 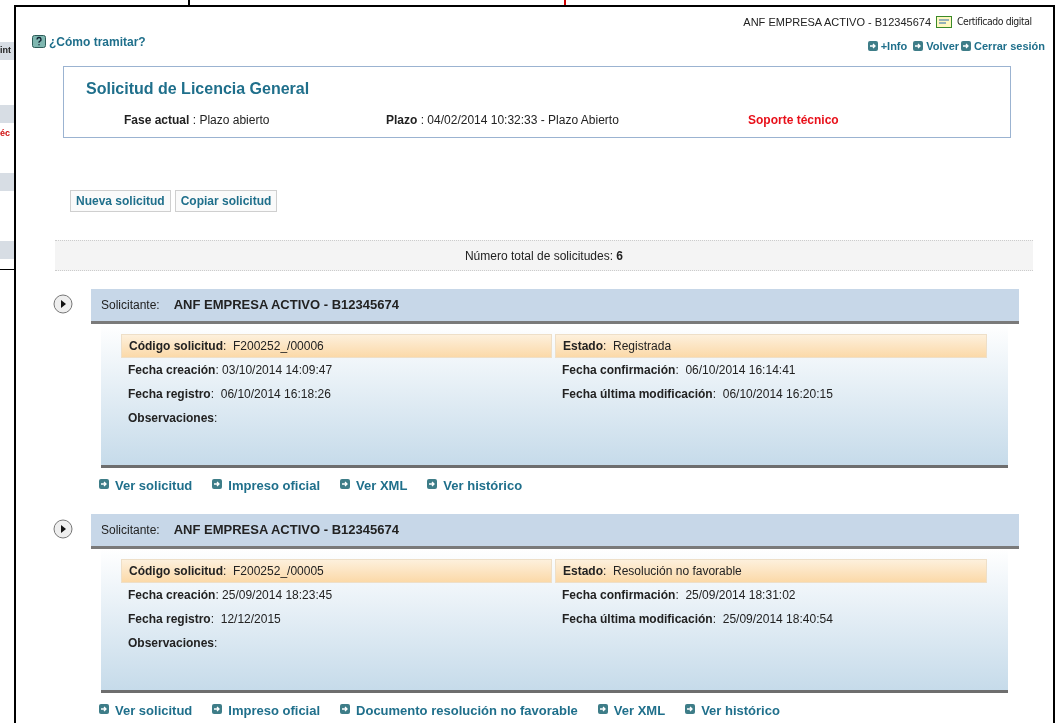 What do you see at coordinates (994, 22) in the screenshot?
I see `certificate-label: Certificado digital` at bounding box center [994, 22].